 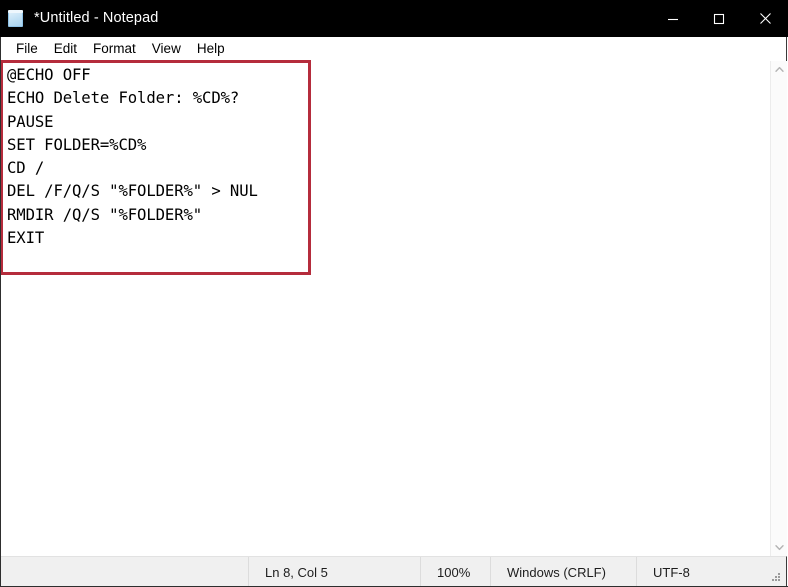 What do you see at coordinates (711, 572) in the screenshot?
I see `status-encoding: UTF-8` at bounding box center [711, 572].